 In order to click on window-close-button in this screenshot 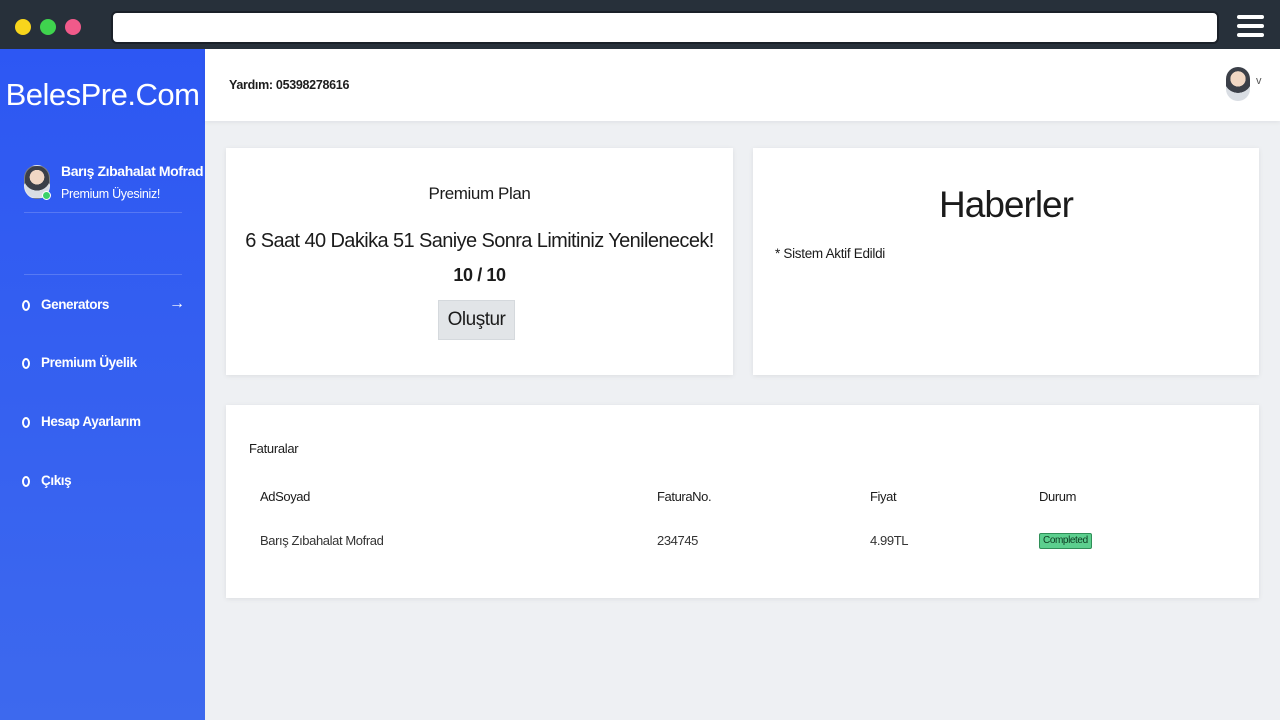, I will do `click(73, 27)`.